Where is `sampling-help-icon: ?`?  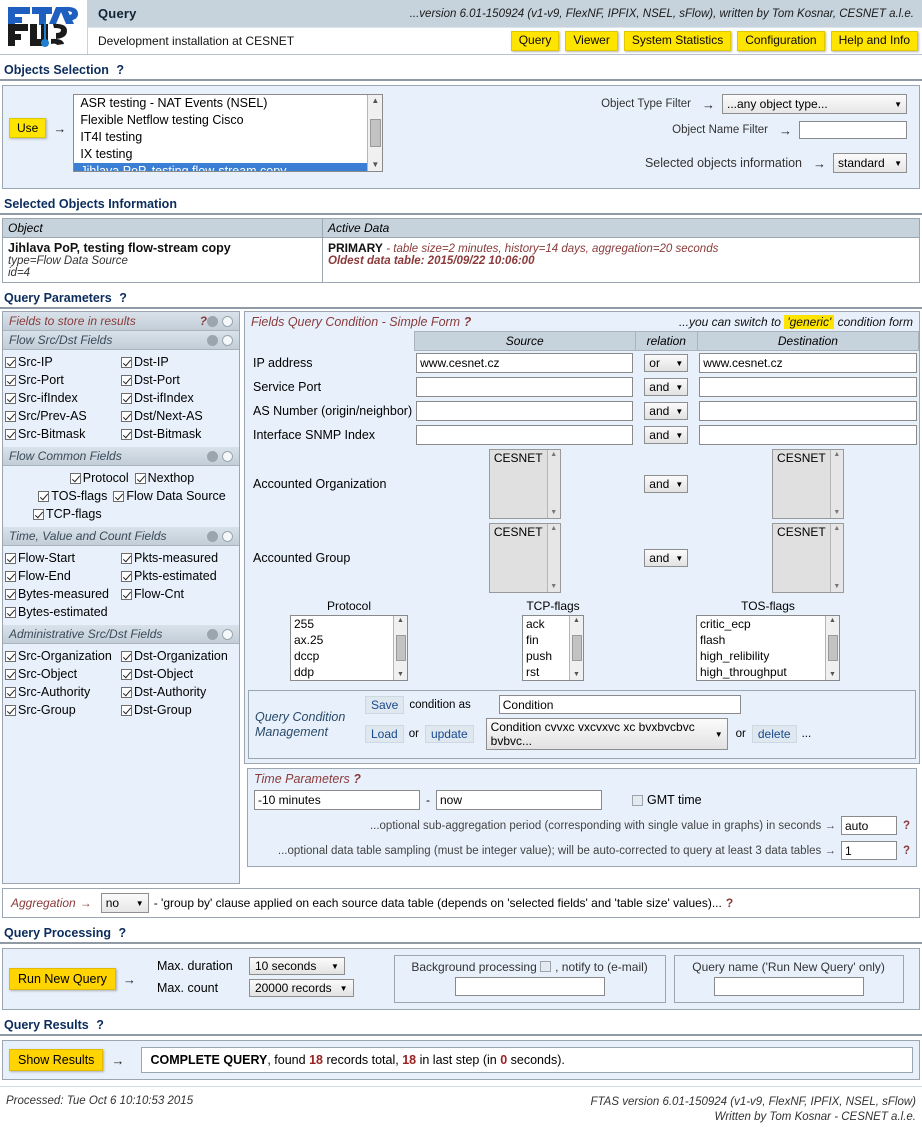 sampling-help-icon: ? is located at coordinates (906, 851).